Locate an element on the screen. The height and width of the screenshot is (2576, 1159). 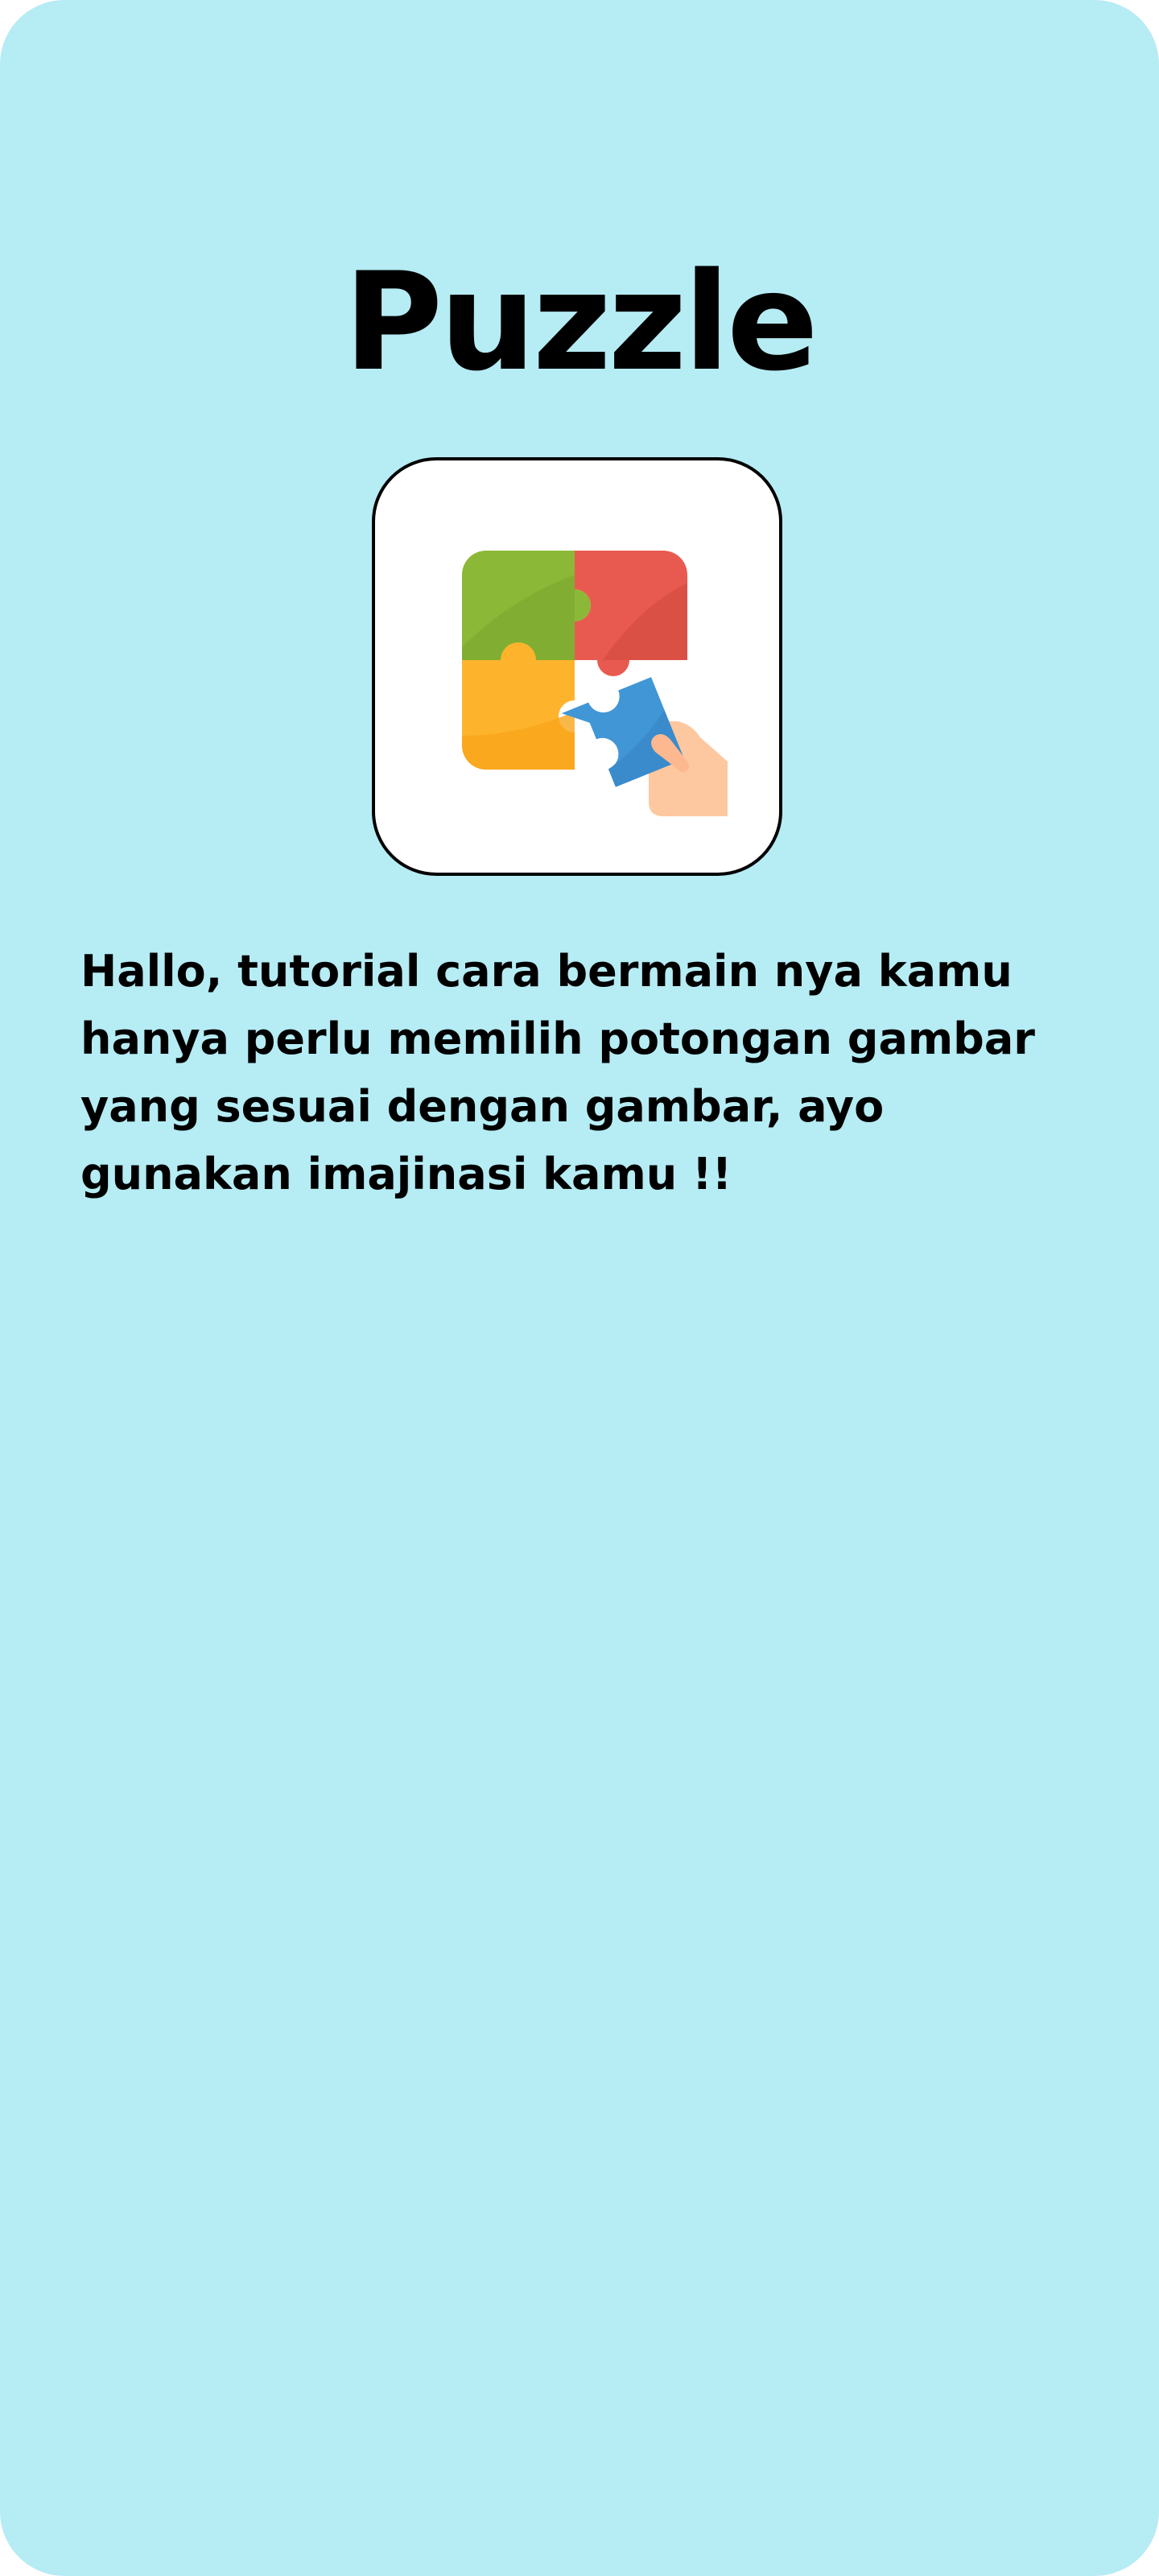
page-title: Puzzle is located at coordinates (581, 322).